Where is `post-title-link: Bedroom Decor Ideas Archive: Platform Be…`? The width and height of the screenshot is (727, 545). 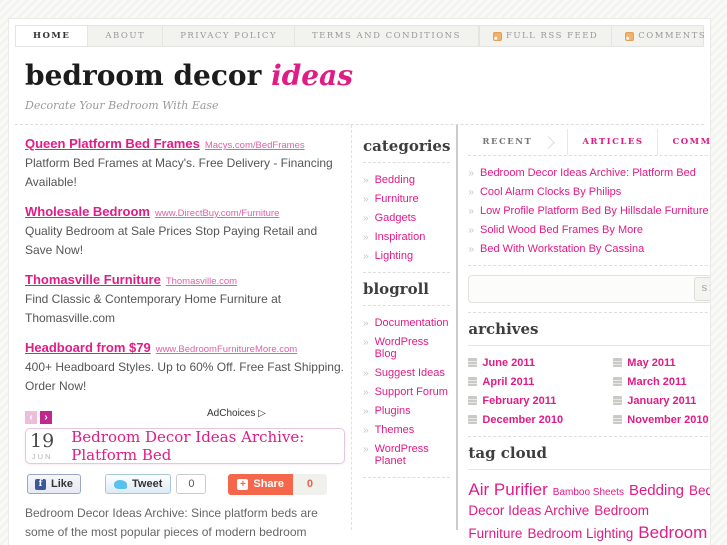
post-title-link: Bedroom Decor Ideas Archive: Platform Be… is located at coordinates (201, 446).